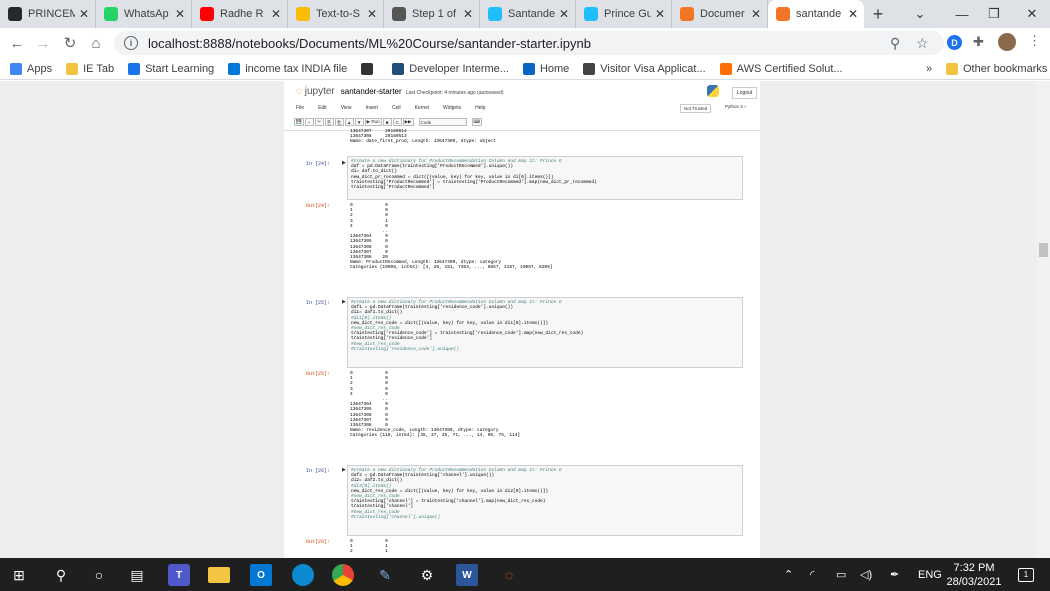 Image resolution: width=1050 pixels, height=591 pixels. Describe the element at coordinates (17, 43) in the screenshot. I see `back-icon: ←` at that location.